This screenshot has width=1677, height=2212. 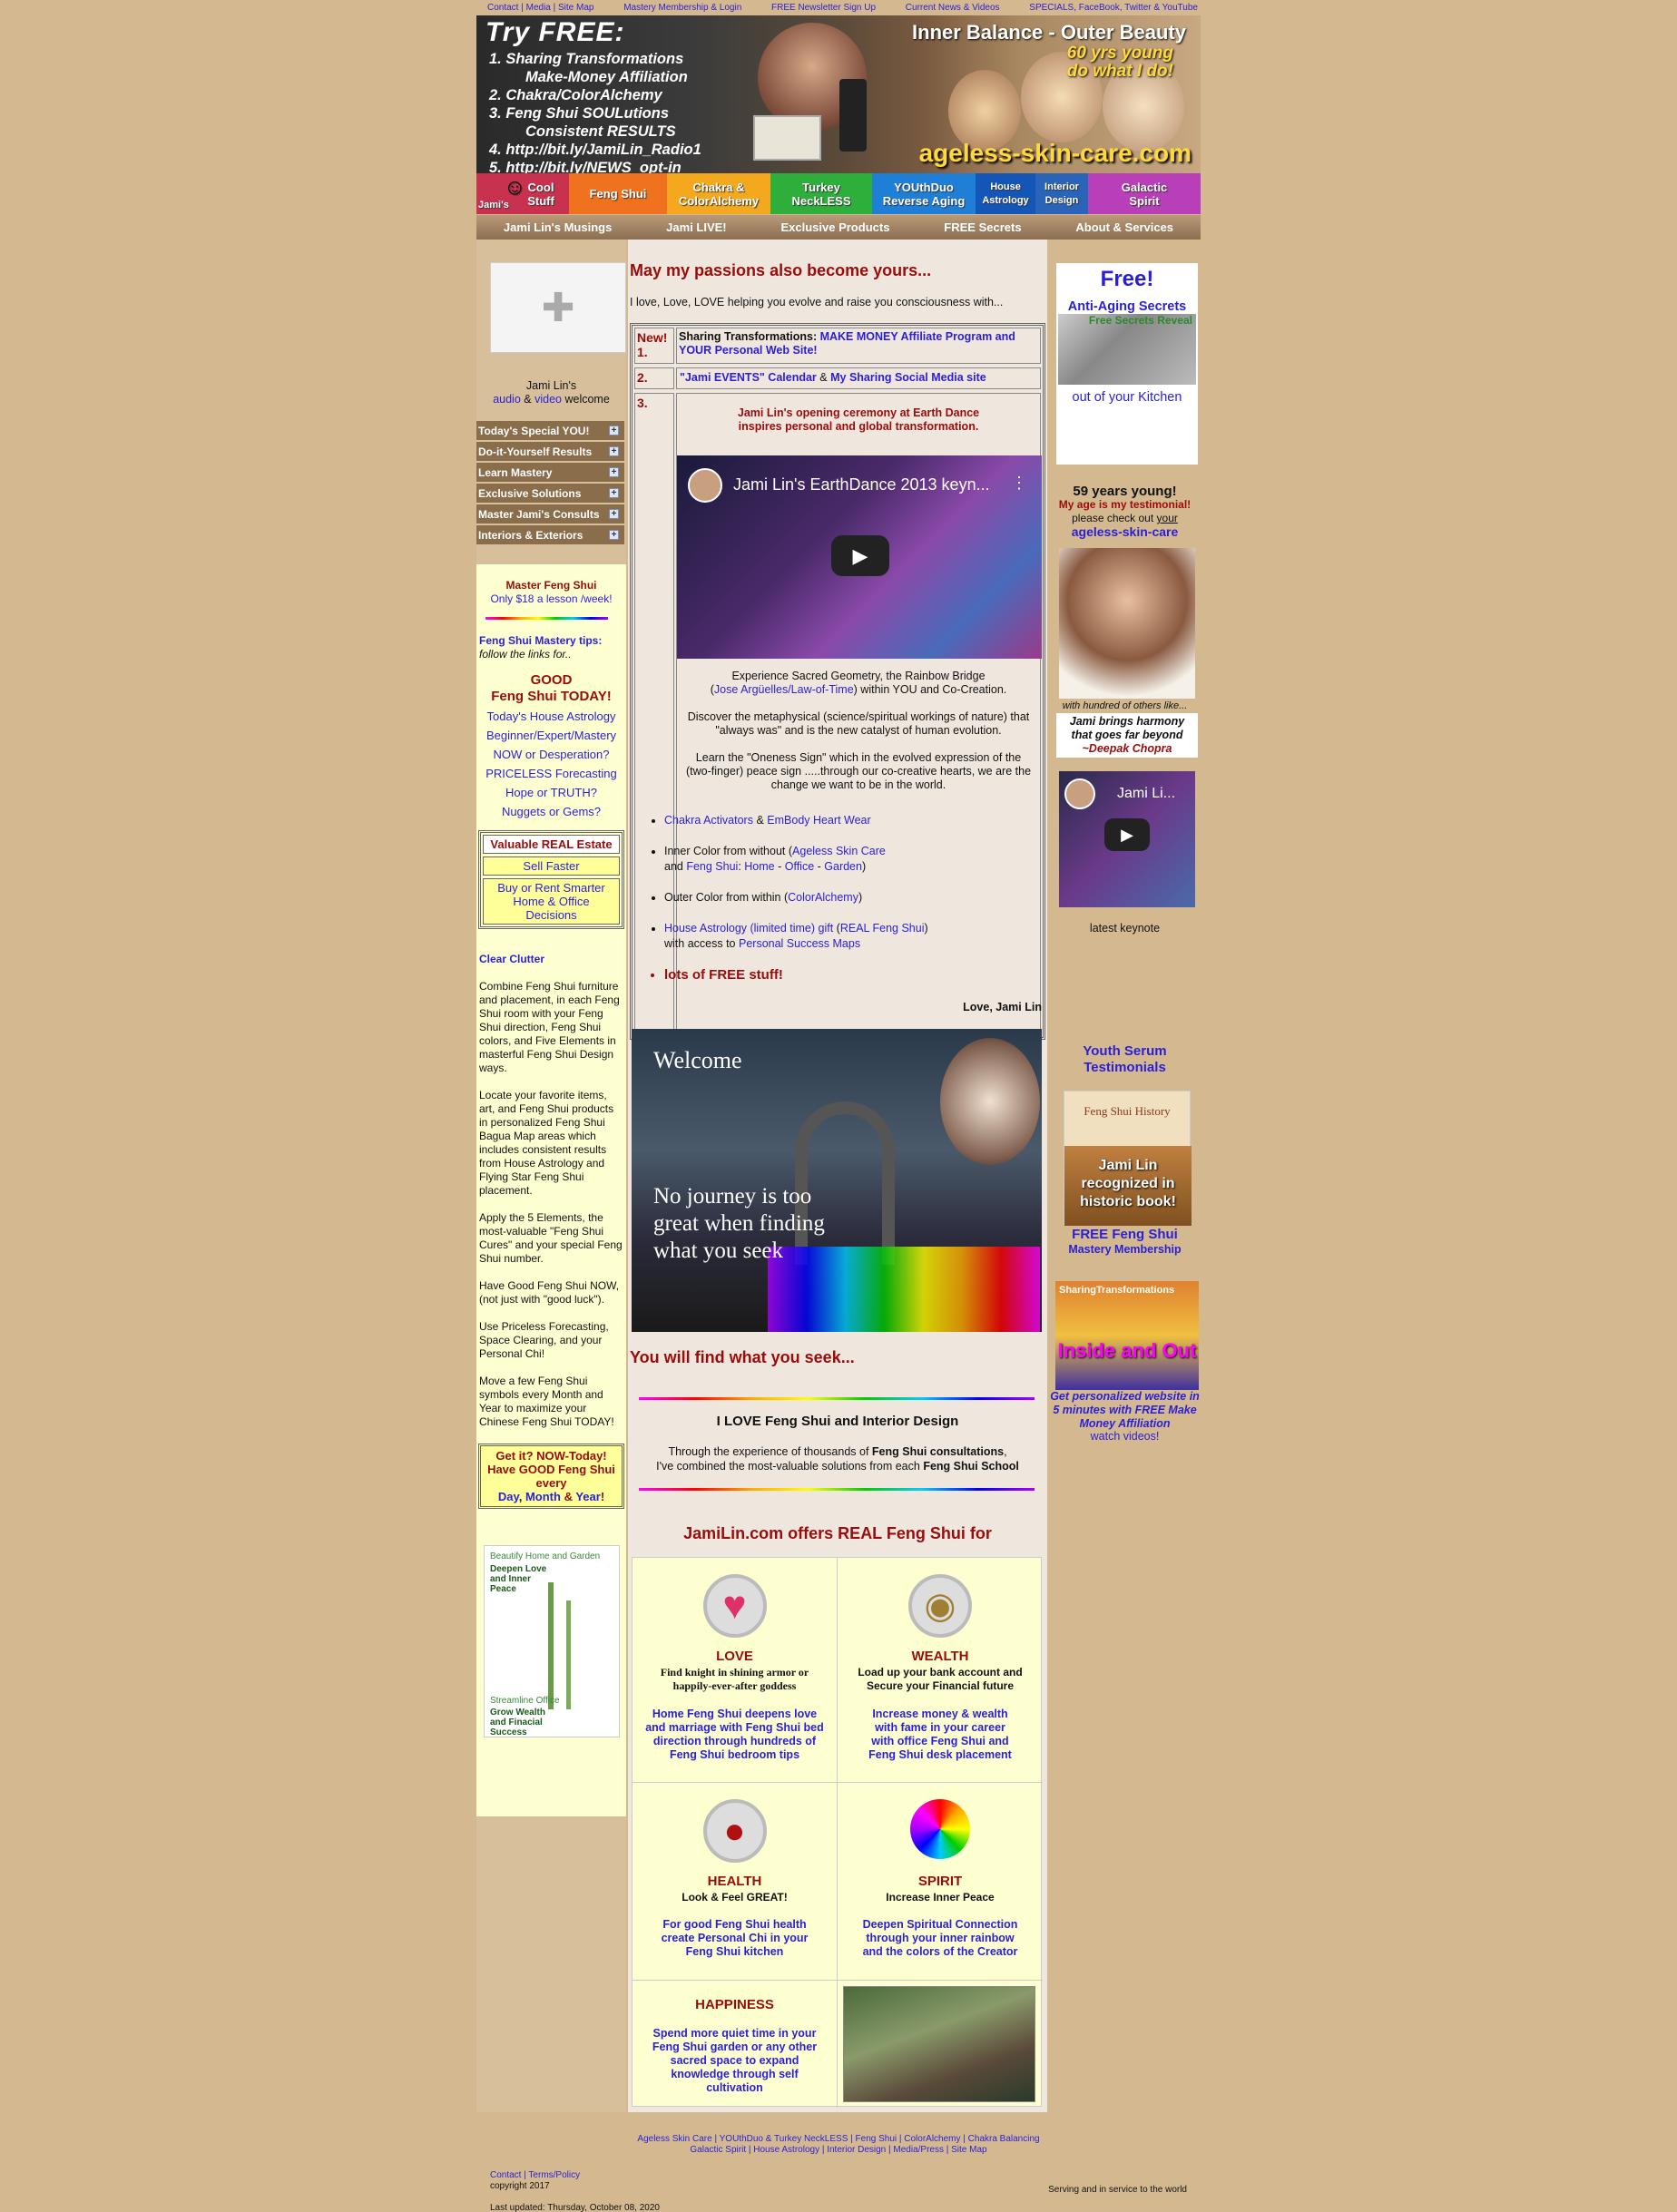 What do you see at coordinates (551, 735) in the screenshot?
I see `link-beginner: Beginner/Expert/Mastery` at bounding box center [551, 735].